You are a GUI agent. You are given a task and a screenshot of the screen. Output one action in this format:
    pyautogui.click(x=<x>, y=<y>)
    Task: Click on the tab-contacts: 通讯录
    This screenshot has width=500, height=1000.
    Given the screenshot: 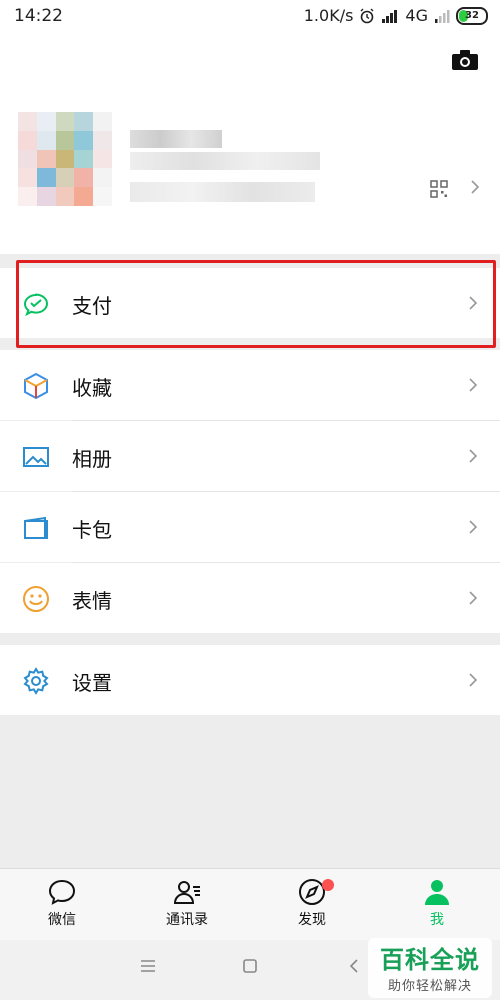 What is the action you would take?
    pyautogui.click(x=187, y=903)
    